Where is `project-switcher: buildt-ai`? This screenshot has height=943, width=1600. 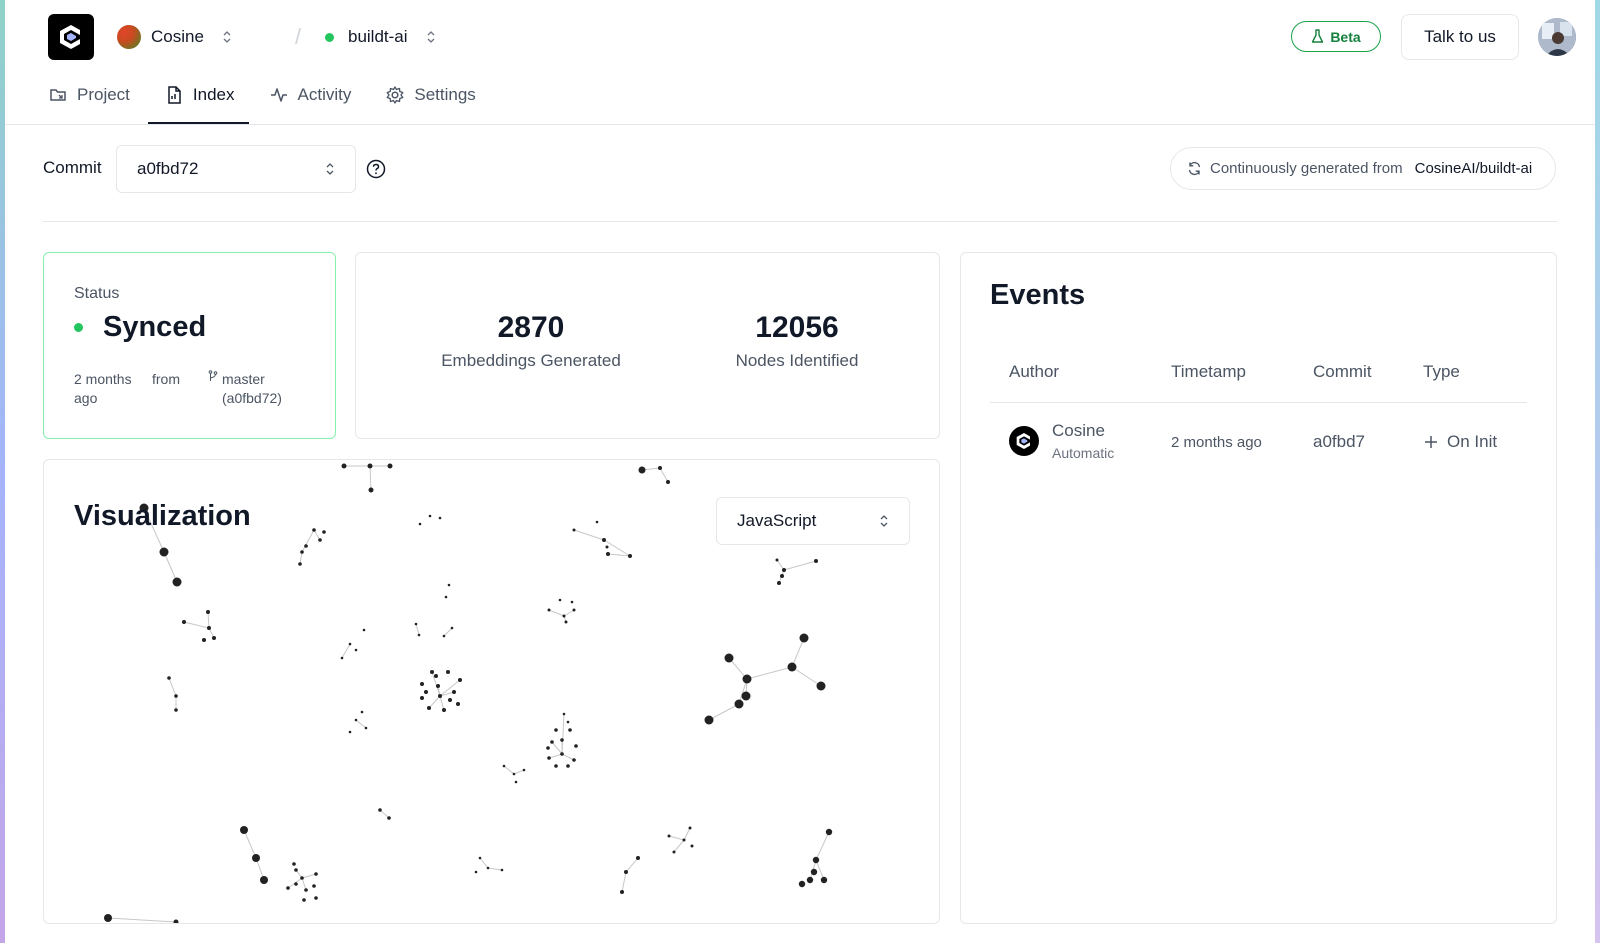
project-switcher: buildt-ai is located at coordinates (380, 37).